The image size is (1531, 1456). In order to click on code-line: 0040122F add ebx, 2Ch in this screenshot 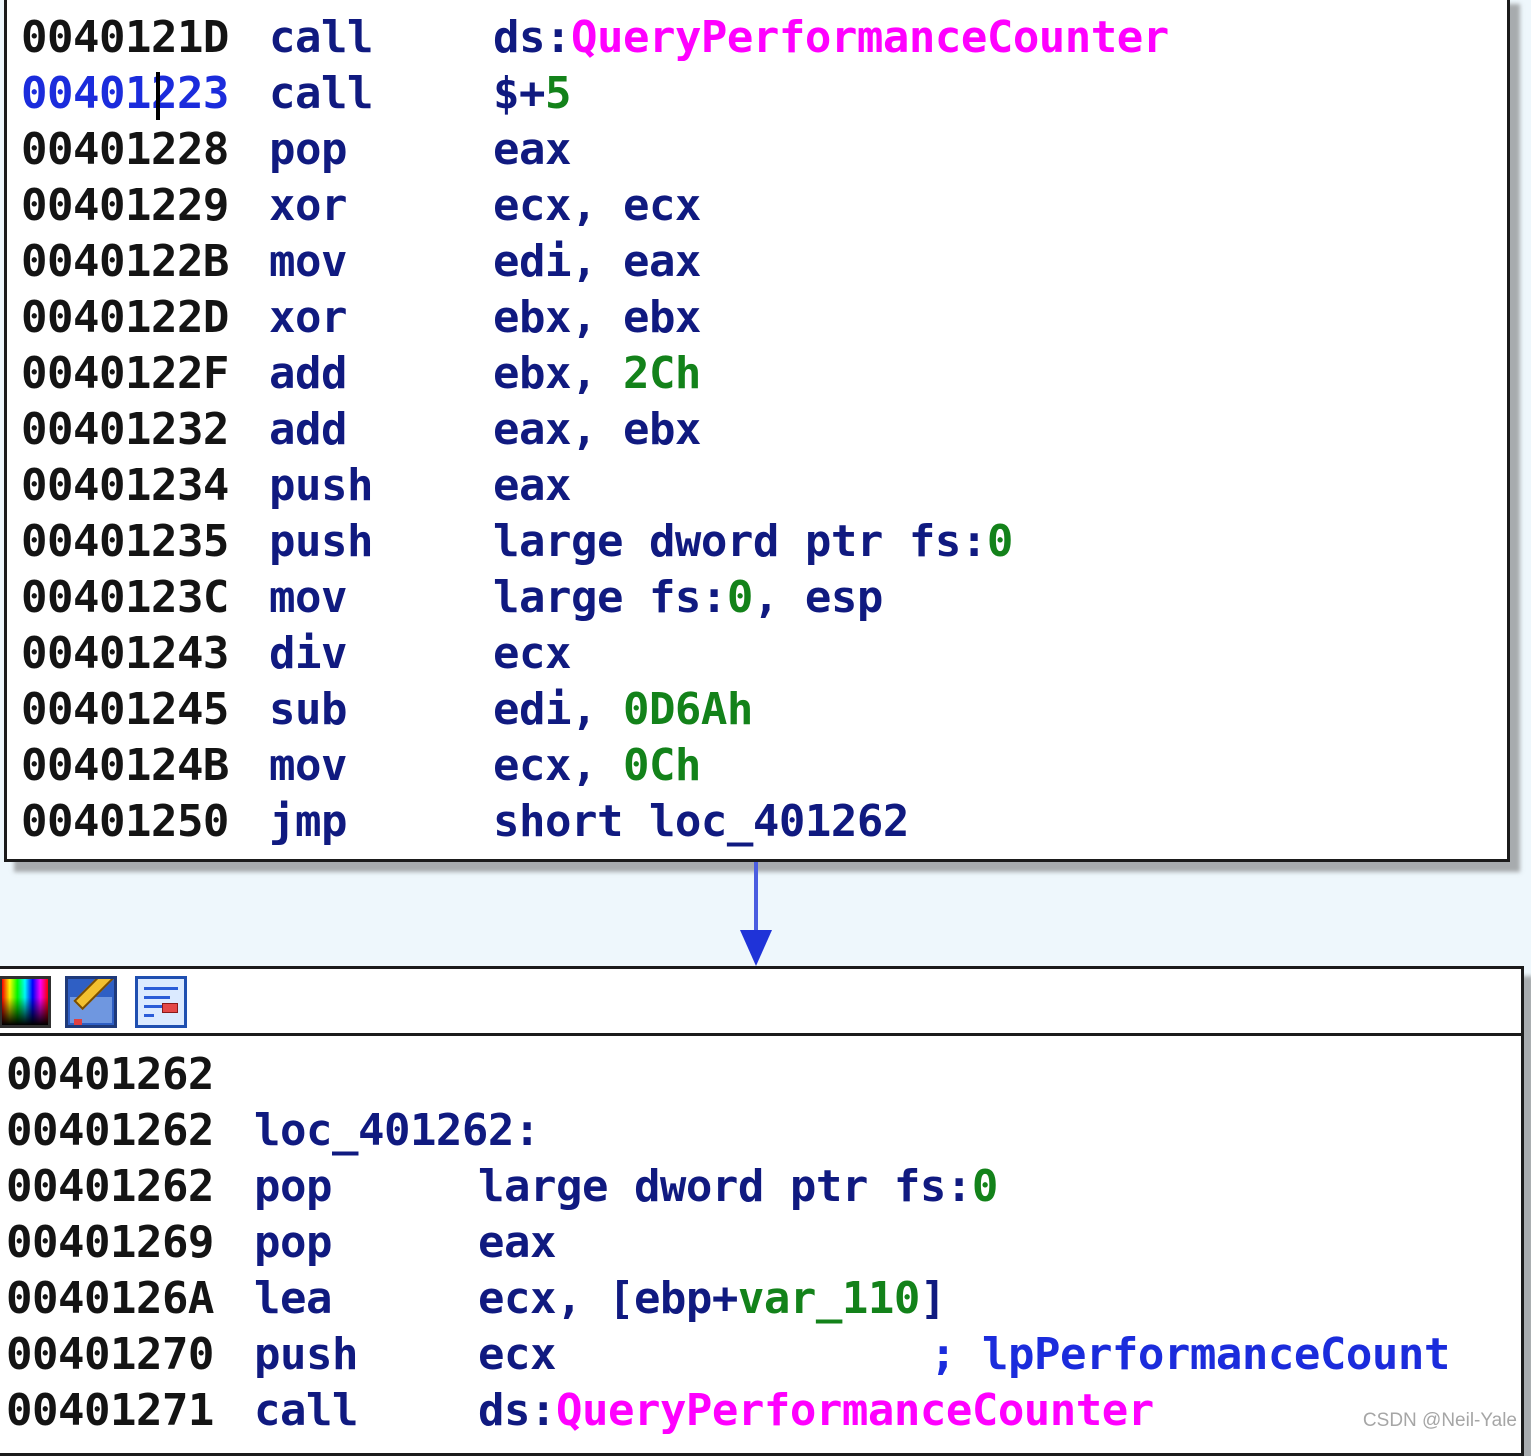, I will do `click(595, 374)`.